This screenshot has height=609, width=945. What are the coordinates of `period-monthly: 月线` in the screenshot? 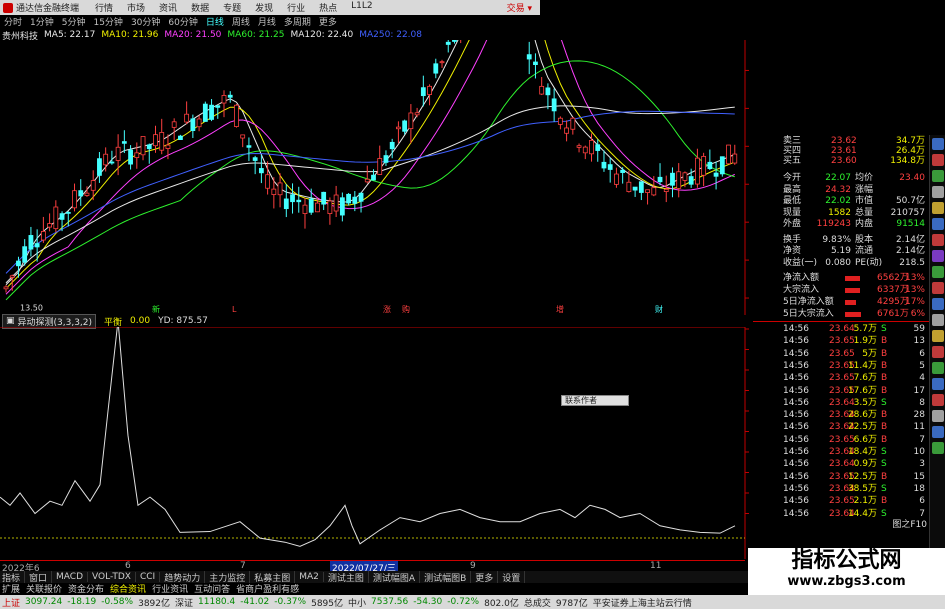 It's located at (267, 21).